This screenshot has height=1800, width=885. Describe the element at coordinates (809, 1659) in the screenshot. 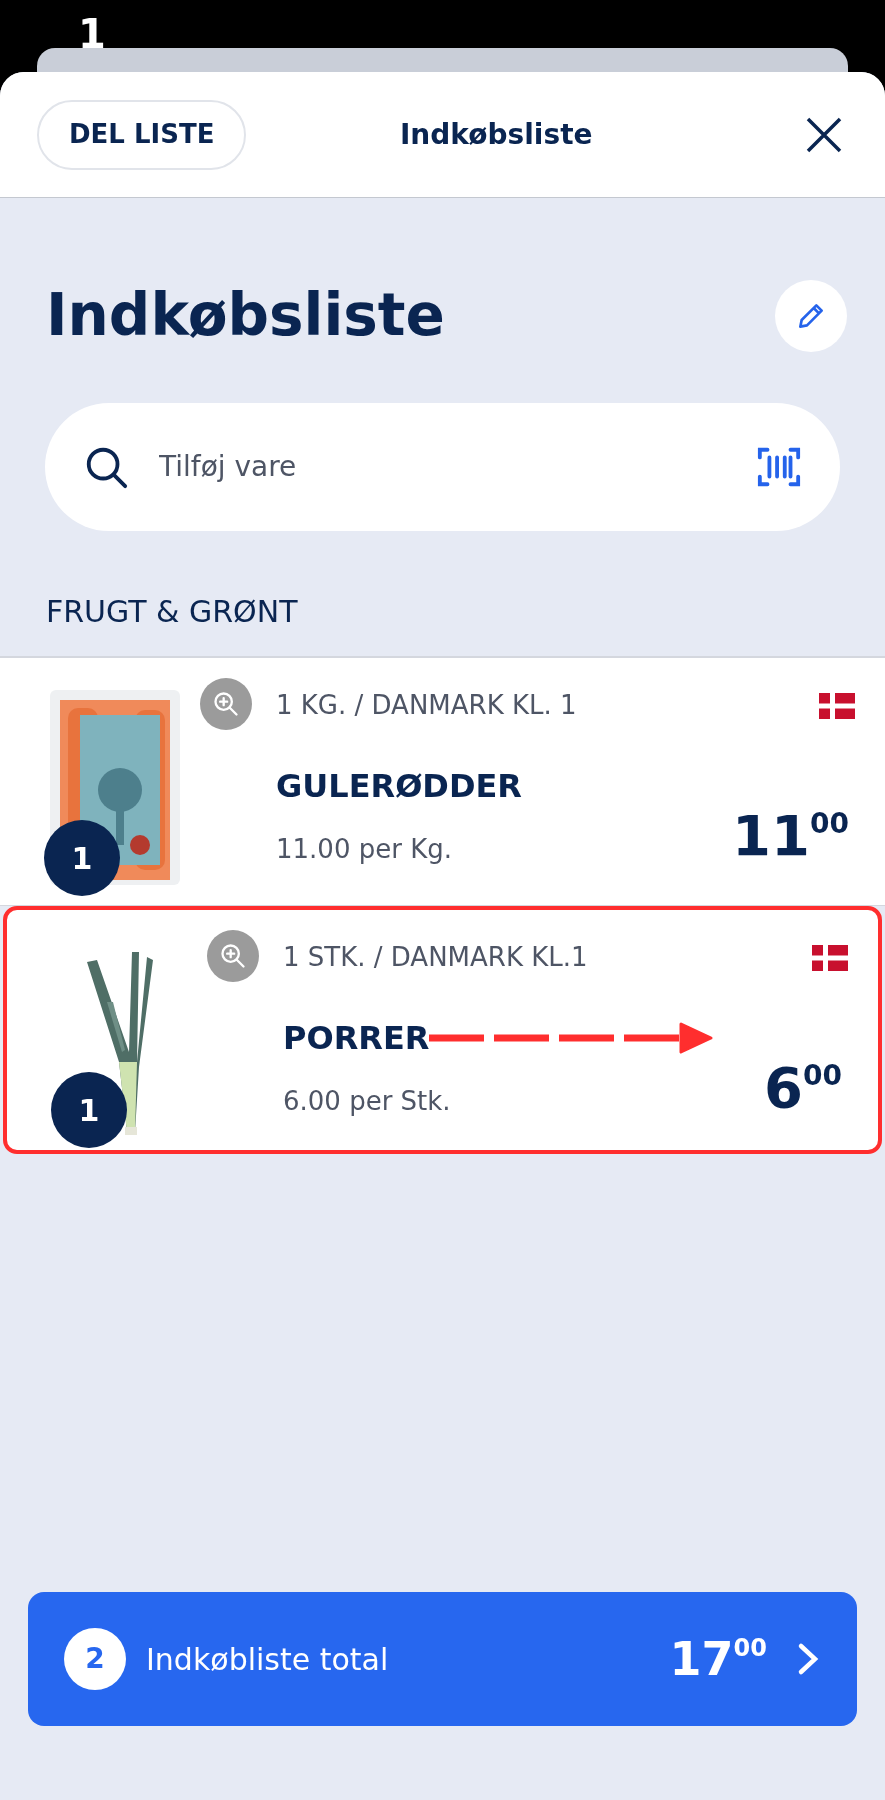

I see `chevron-right-icon` at that location.